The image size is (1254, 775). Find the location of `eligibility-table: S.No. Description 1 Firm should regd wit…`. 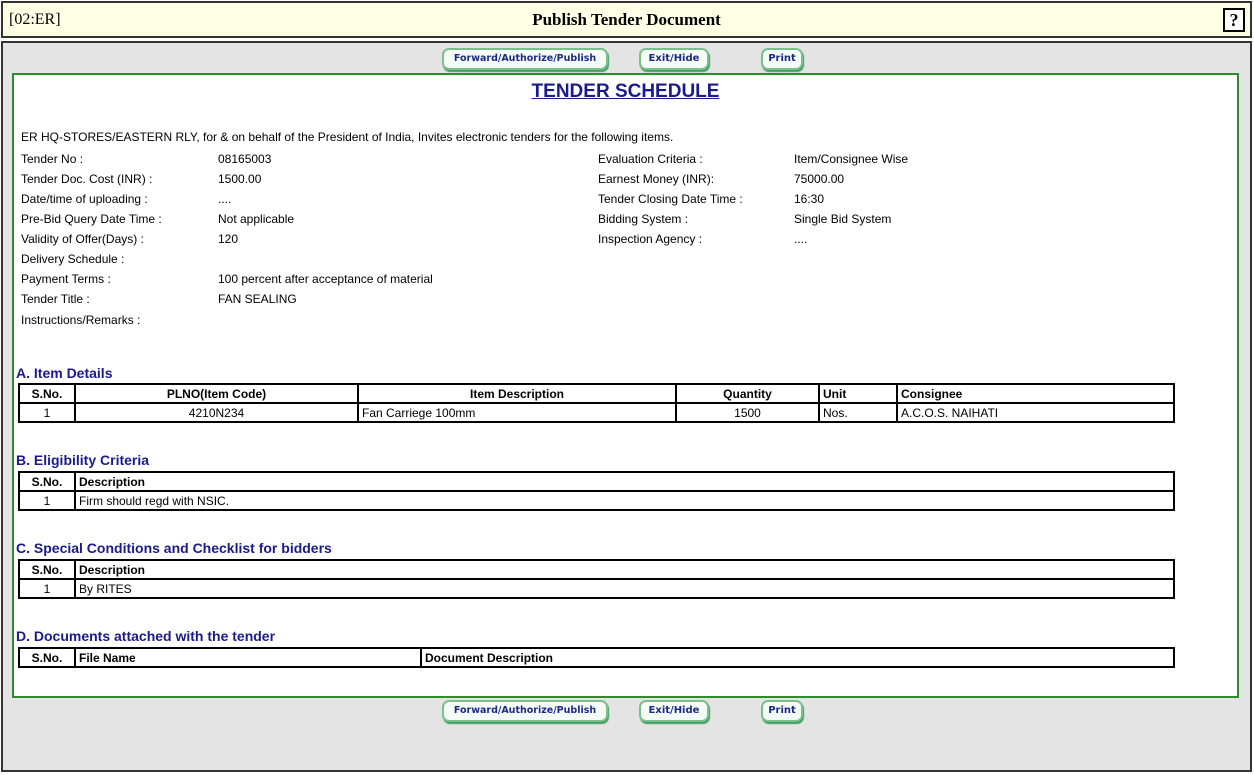

eligibility-table: S.No. Description 1 Firm should regd wit… is located at coordinates (596, 491).